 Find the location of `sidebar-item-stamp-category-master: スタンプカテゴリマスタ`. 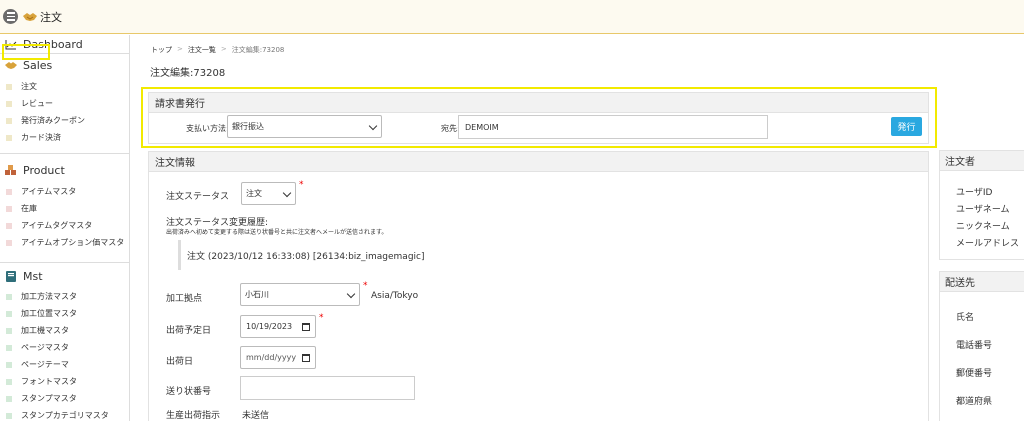

sidebar-item-stamp-category-master: スタンプカテゴリマスタ is located at coordinates (65, 415).